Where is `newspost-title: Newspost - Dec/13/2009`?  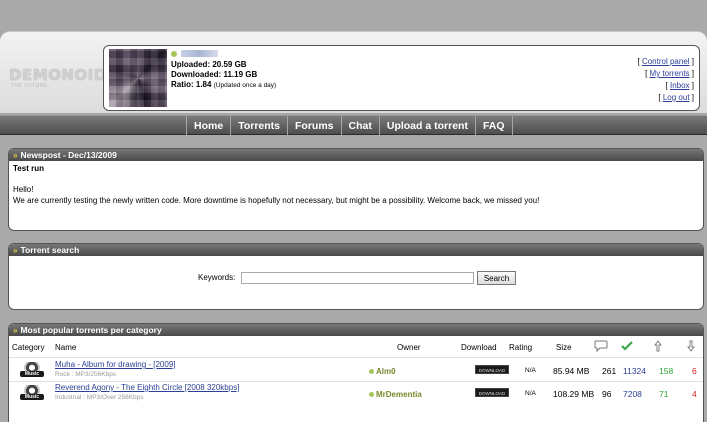
newspost-title: Newspost - Dec/13/2009 is located at coordinates (68, 155).